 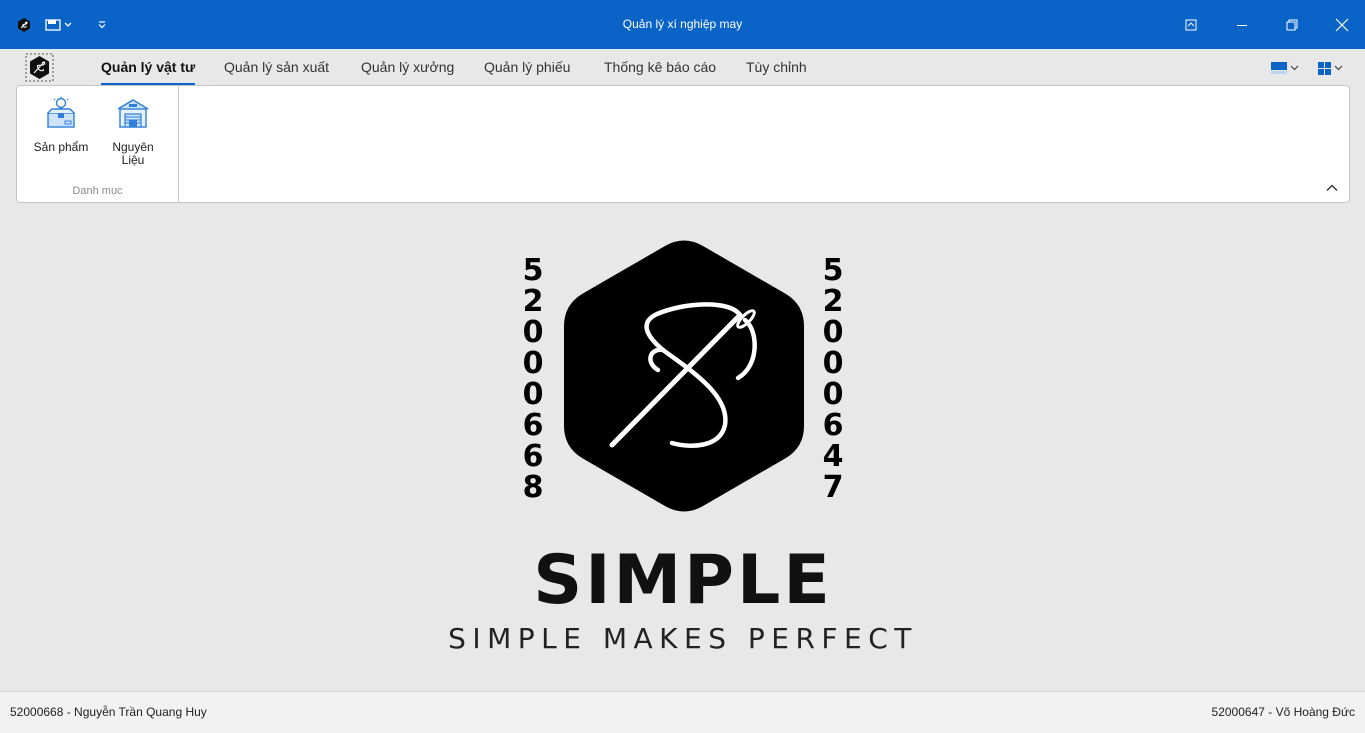 I want to click on hexagon-emblem, so click(x=684, y=376).